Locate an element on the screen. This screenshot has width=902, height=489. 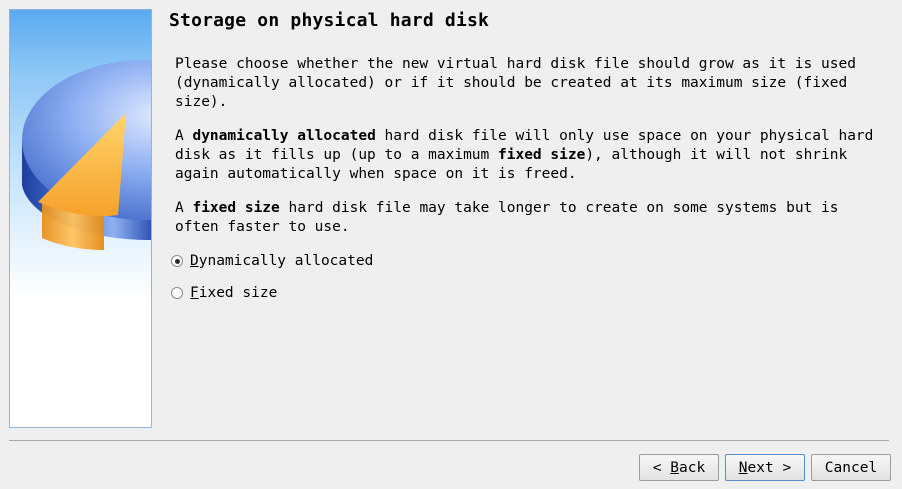
button-prefix: < is located at coordinates (661, 467).